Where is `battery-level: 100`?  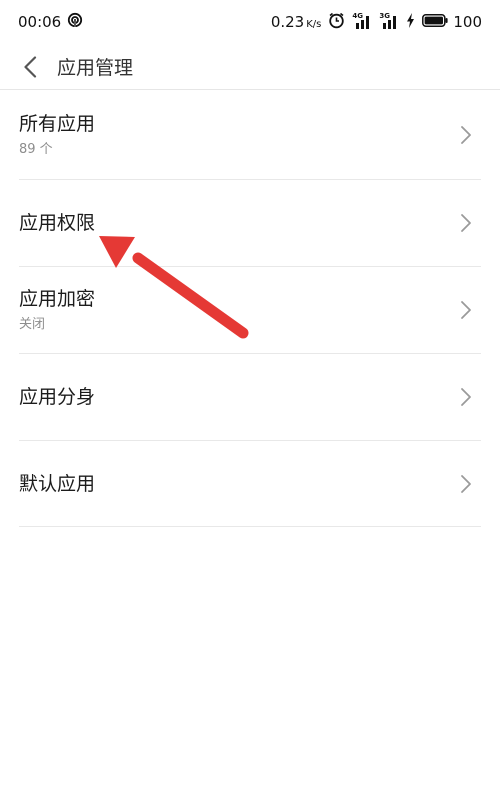
battery-level: 100 is located at coordinates (467, 22).